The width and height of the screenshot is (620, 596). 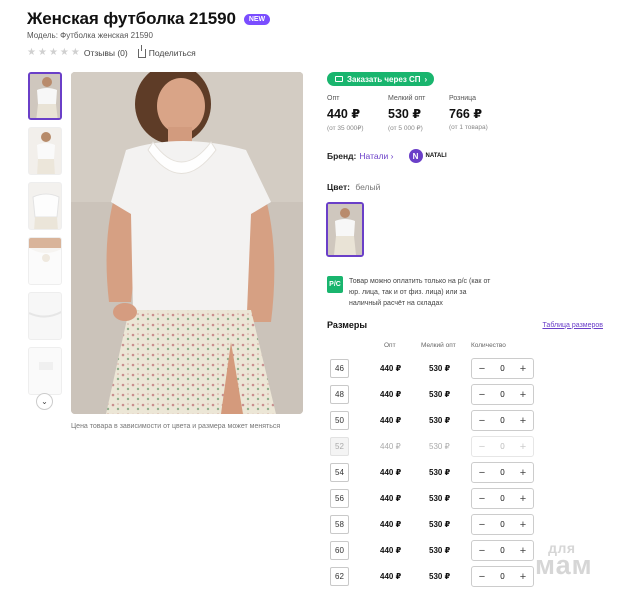 What do you see at coordinates (468, 127) in the screenshot?
I see `price-minimum: (от 1 товара)` at bounding box center [468, 127].